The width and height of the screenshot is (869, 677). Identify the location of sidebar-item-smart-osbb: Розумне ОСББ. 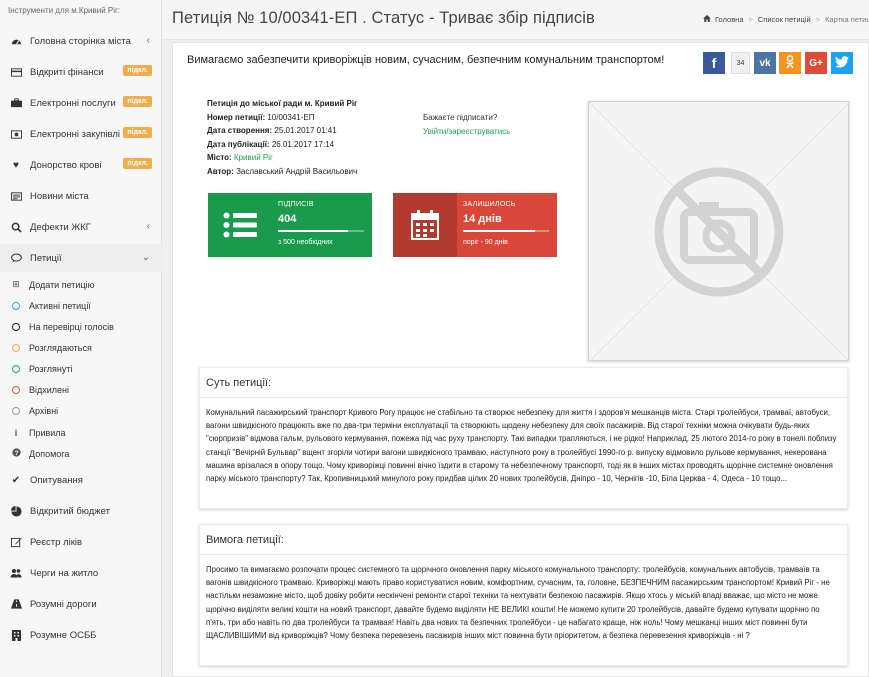
(81, 635).